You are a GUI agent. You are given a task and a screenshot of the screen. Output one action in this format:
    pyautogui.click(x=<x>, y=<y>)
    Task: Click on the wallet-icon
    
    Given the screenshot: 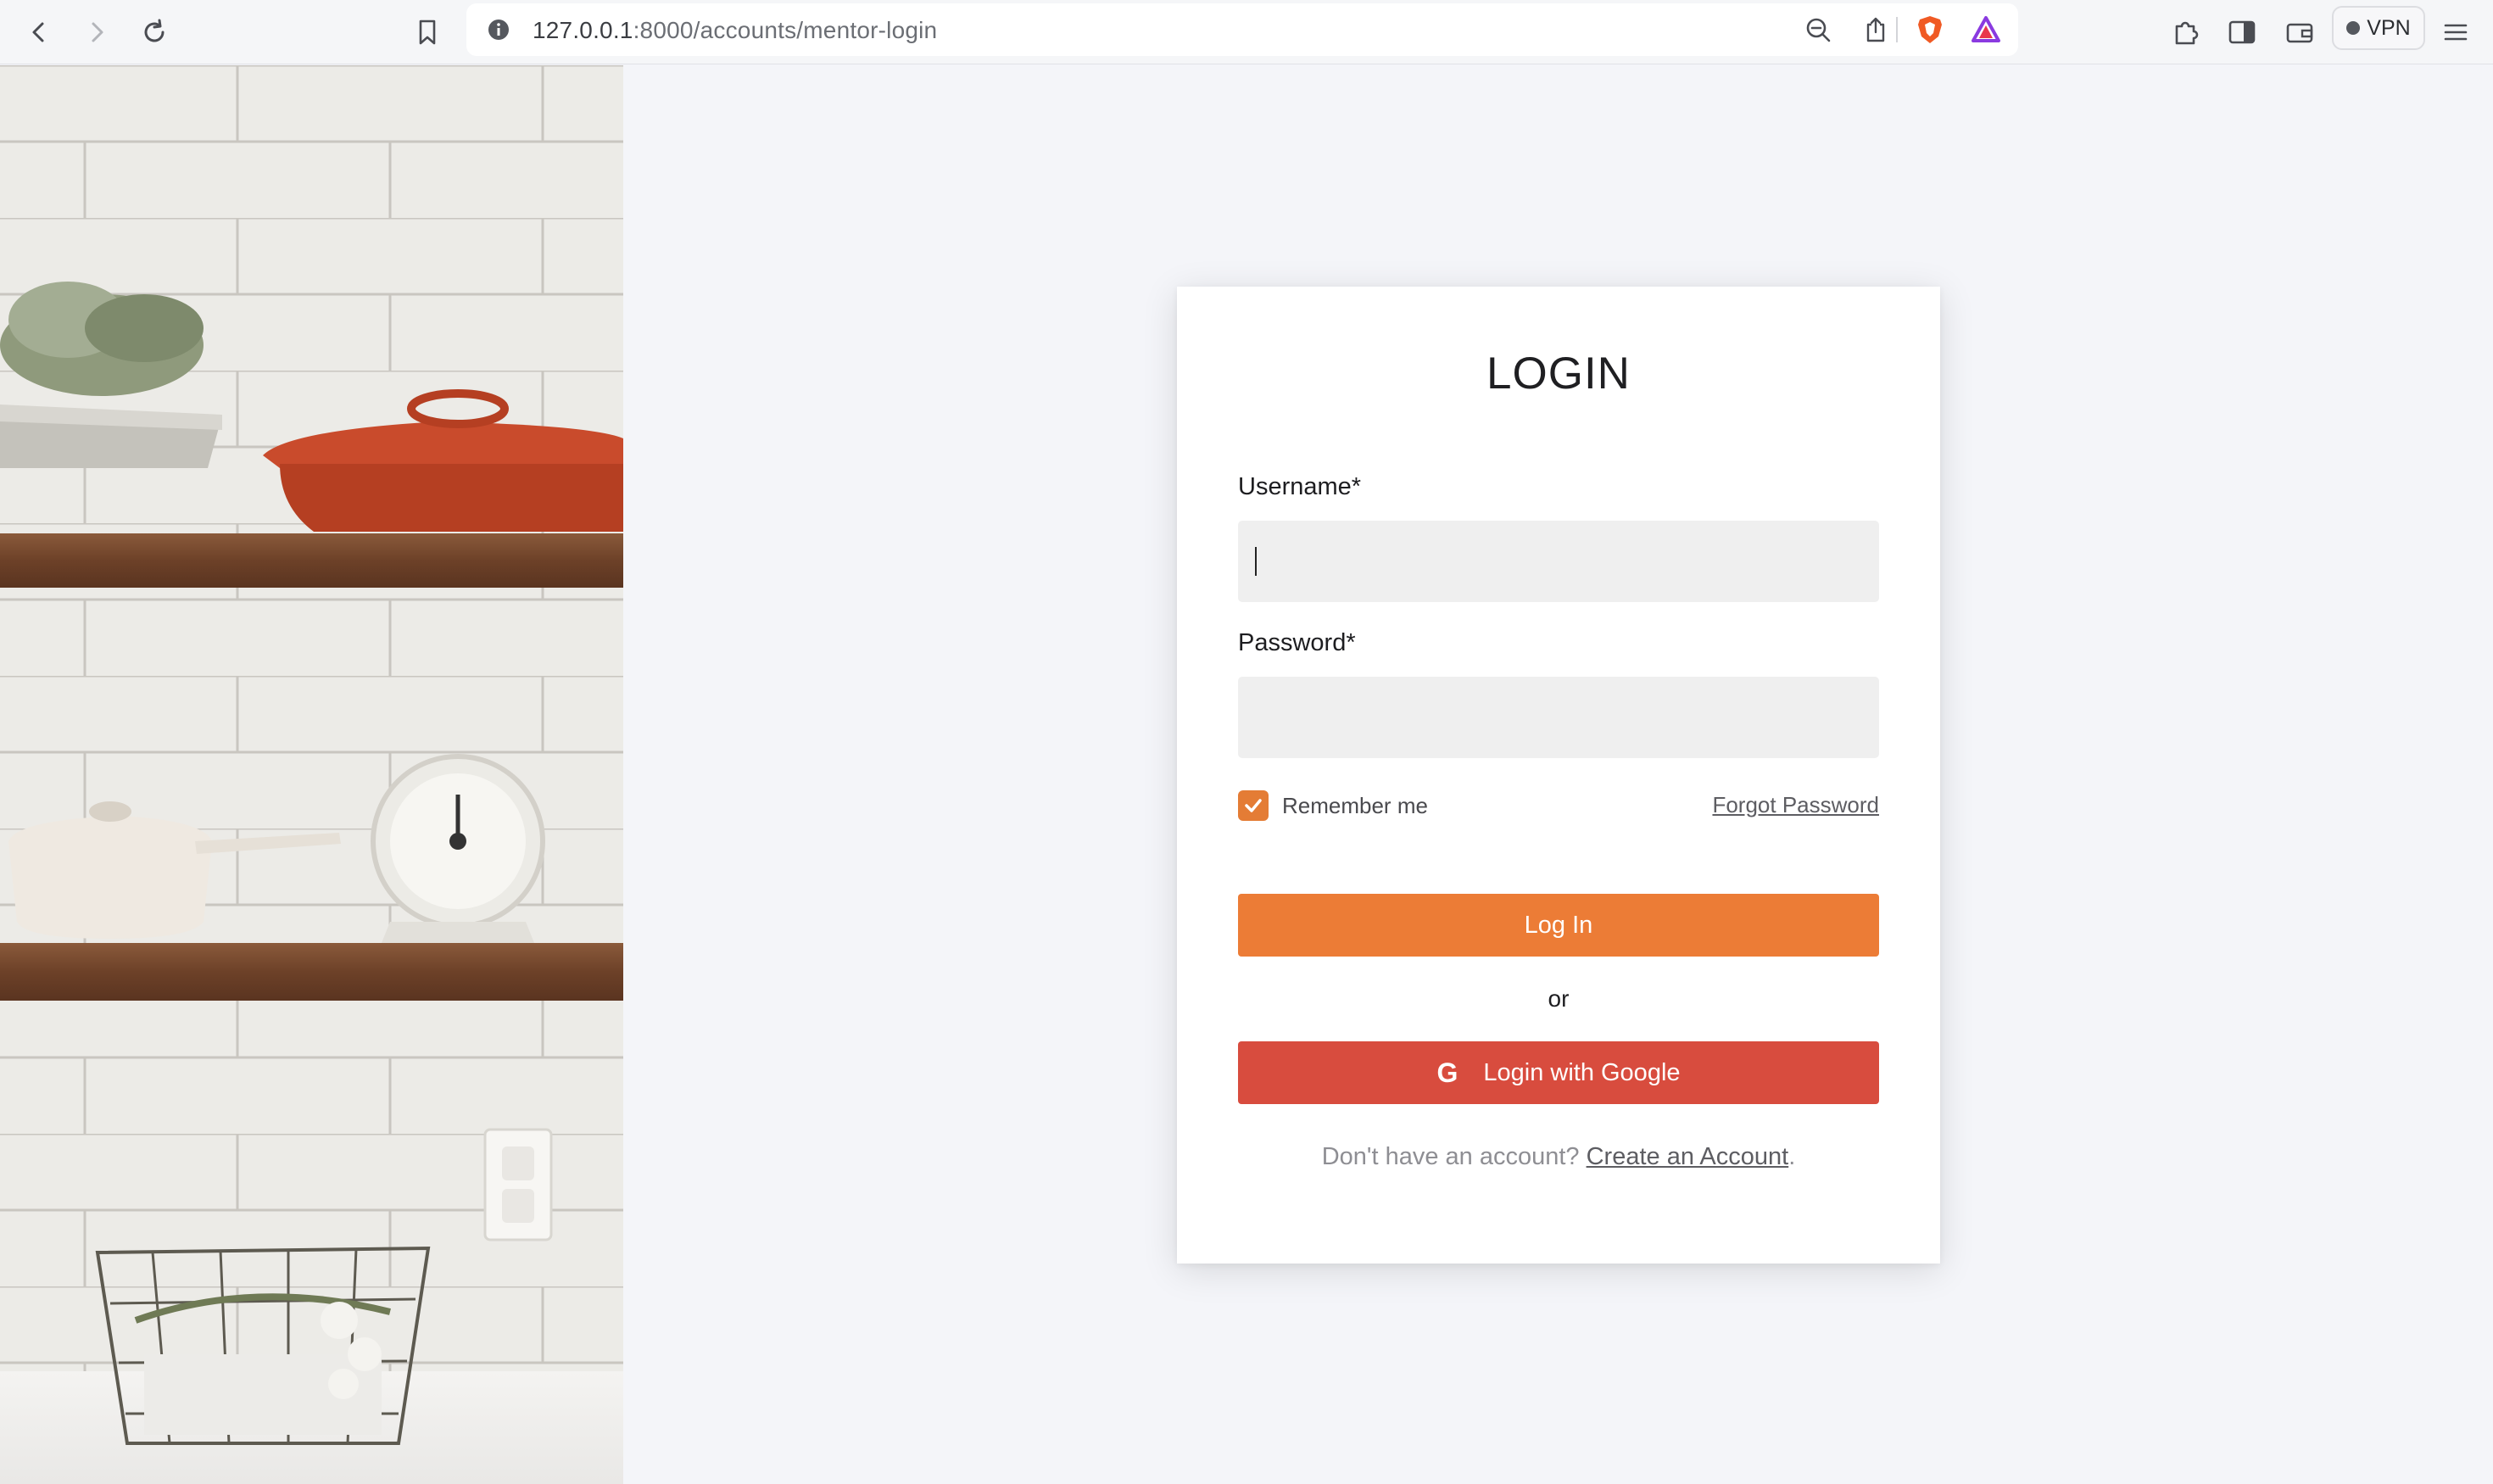 What is the action you would take?
    pyautogui.click(x=2299, y=32)
    